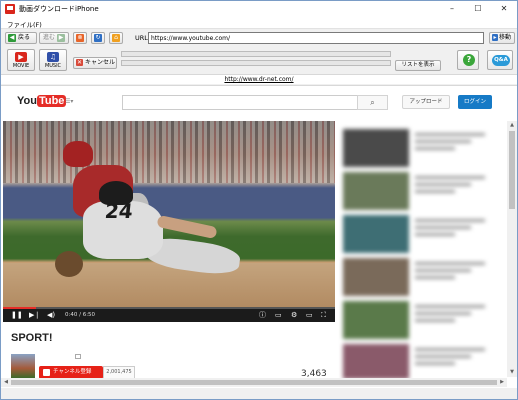 The width and height of the screenshot is (518, 400). I want to click on help-icon: ?, so click(469, 60).